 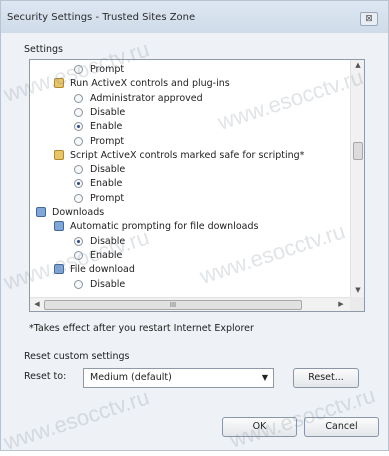 What do you see at coordinates (37, 304) in the screenshot?
I see `scroll-left-icon: ◀` at bounding box center [37, 304].